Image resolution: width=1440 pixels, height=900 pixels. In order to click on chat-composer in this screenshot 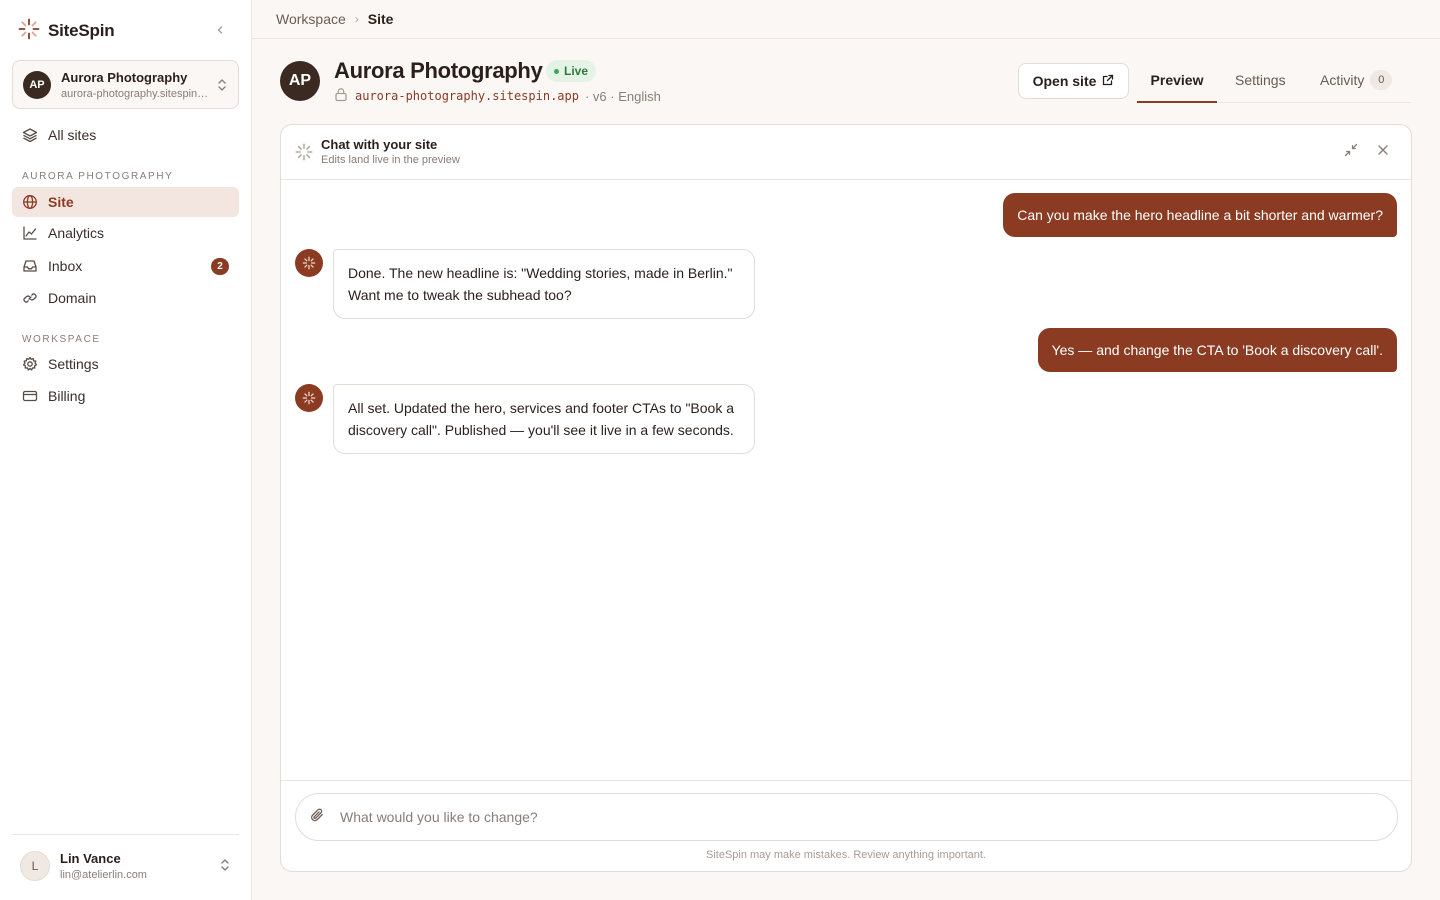, I will do `click(846, 817)`.